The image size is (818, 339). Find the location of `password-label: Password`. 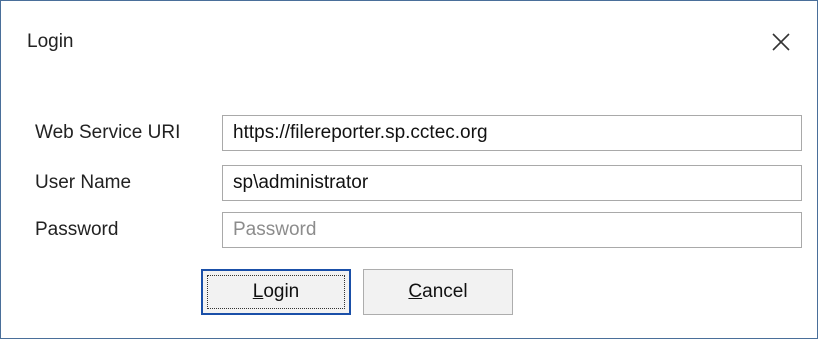

password-label: Password is located at coordinates (77, 229).